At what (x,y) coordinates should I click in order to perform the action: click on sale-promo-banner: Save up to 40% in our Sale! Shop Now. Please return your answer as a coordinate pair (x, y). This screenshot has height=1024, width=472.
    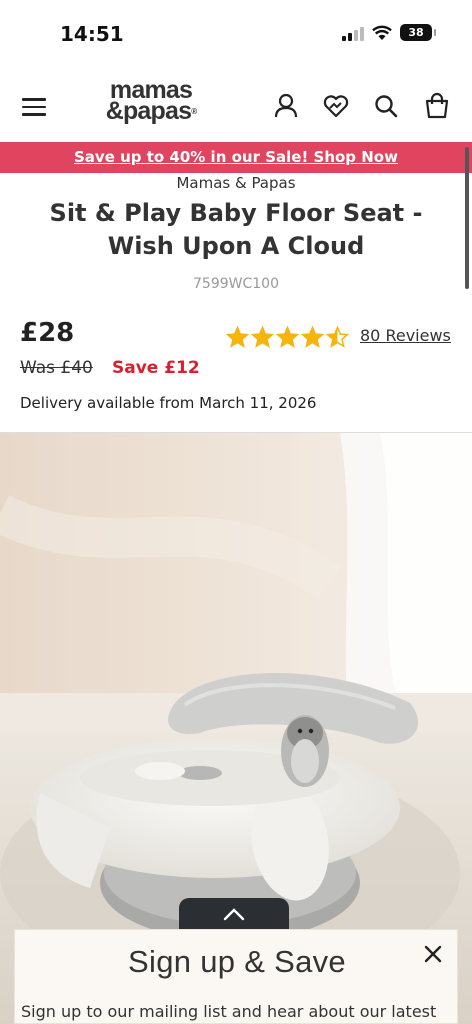
    Looking at the image, I should click on (236, 157).